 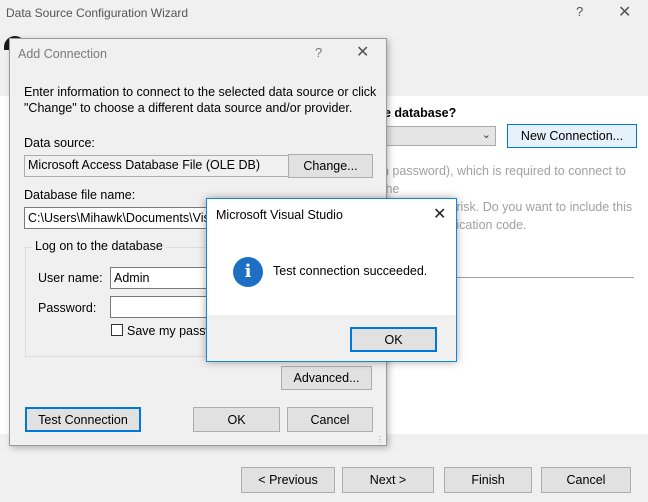 What do you see at coordinates (288, 480) in the screenshot?
I see `previous-button: < Previous` at bounding box center [288, 480].